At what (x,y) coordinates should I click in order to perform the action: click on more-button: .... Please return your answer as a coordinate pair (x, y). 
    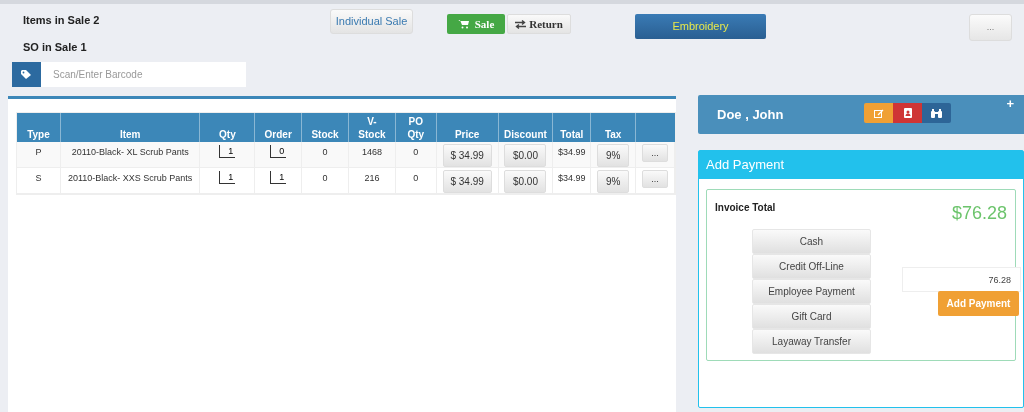
    Looking at the image, I should click on (990, 27).